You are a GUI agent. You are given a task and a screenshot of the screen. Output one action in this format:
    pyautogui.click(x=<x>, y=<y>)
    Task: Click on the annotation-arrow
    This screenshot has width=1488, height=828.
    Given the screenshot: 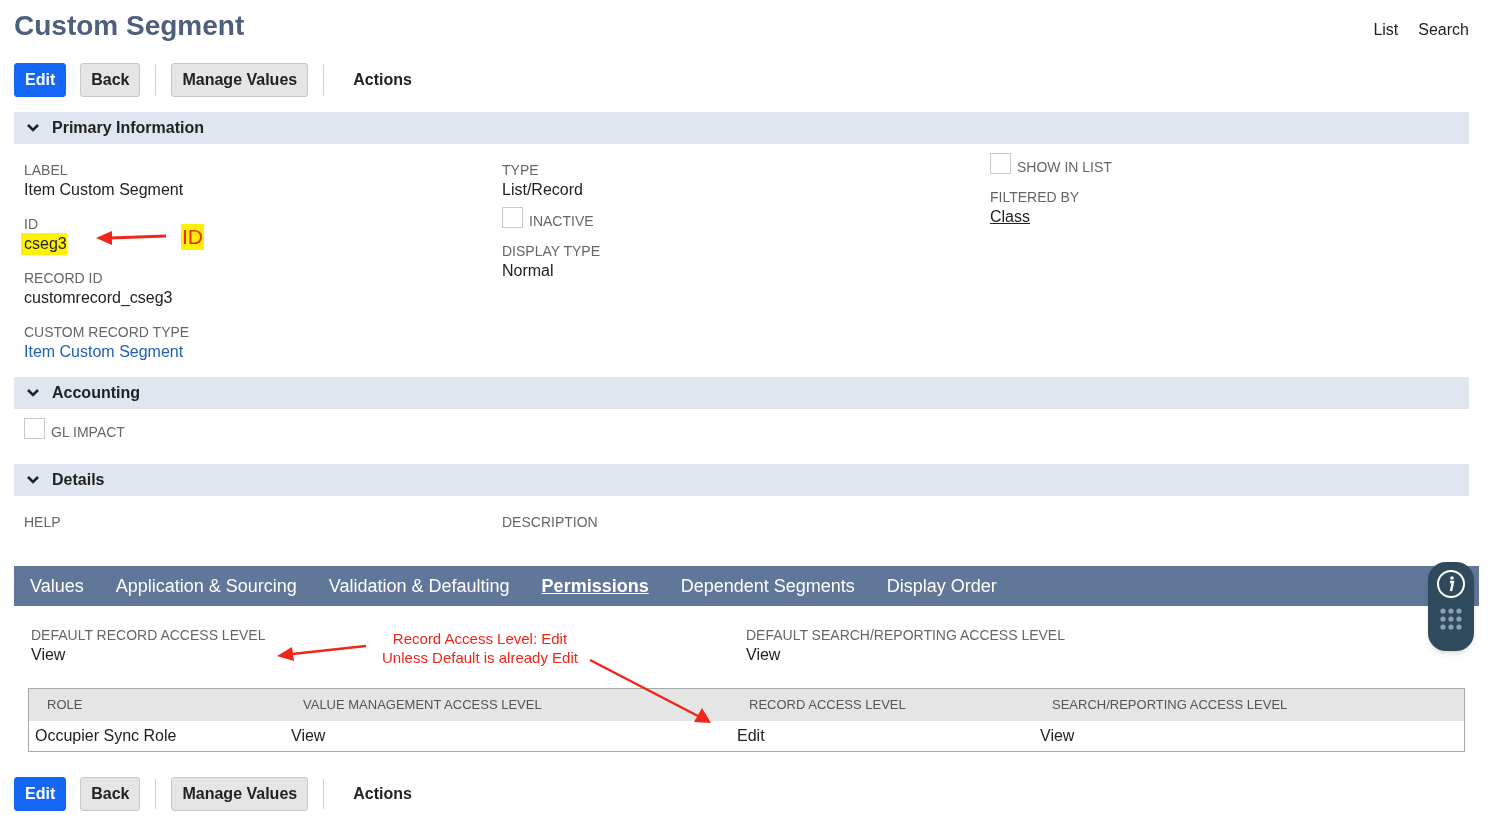 What is the action you would take?
    pyautogui.click(x=131, y=238)
    